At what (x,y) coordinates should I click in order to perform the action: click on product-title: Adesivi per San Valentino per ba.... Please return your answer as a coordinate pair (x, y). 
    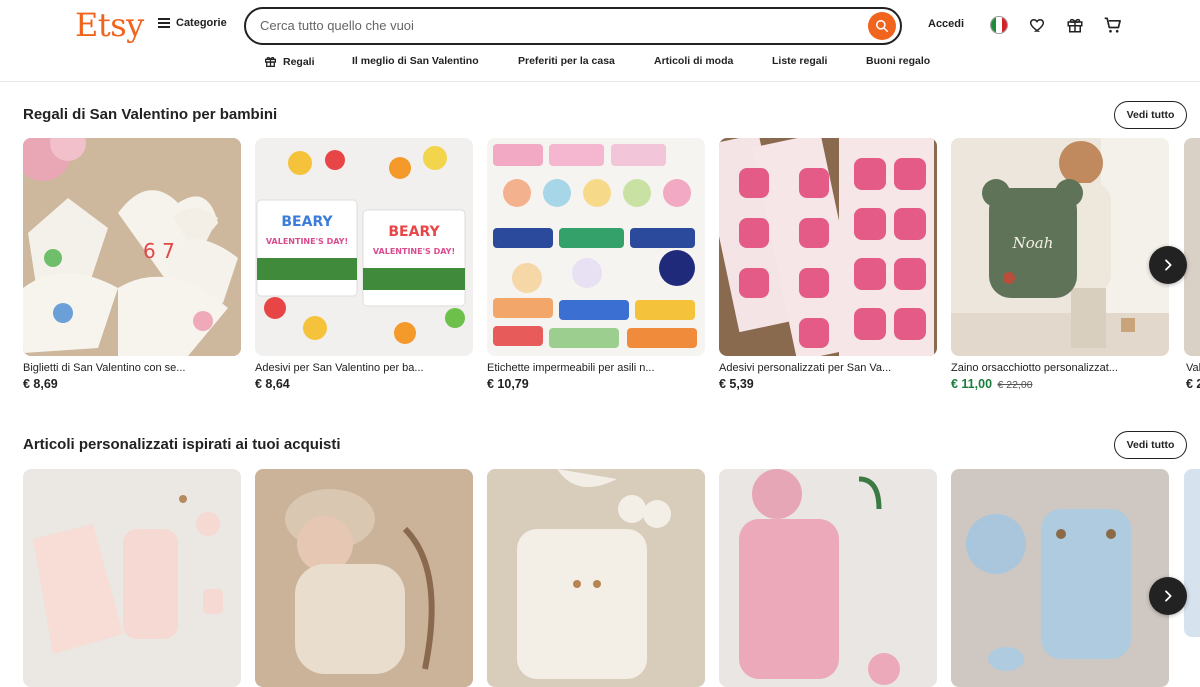
    Looking at the image, I should click on (360, 368).